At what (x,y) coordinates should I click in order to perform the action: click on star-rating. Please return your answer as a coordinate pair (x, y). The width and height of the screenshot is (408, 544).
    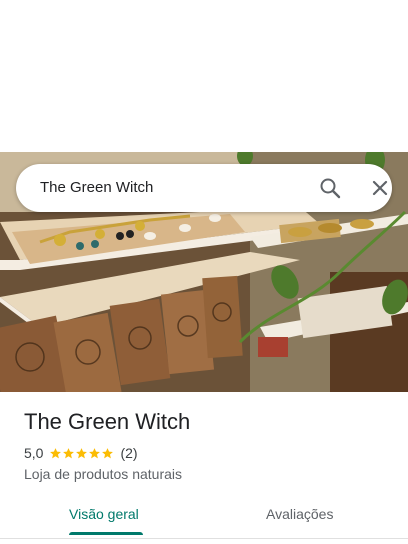
    Looking at the image, I should click on (81, 453).